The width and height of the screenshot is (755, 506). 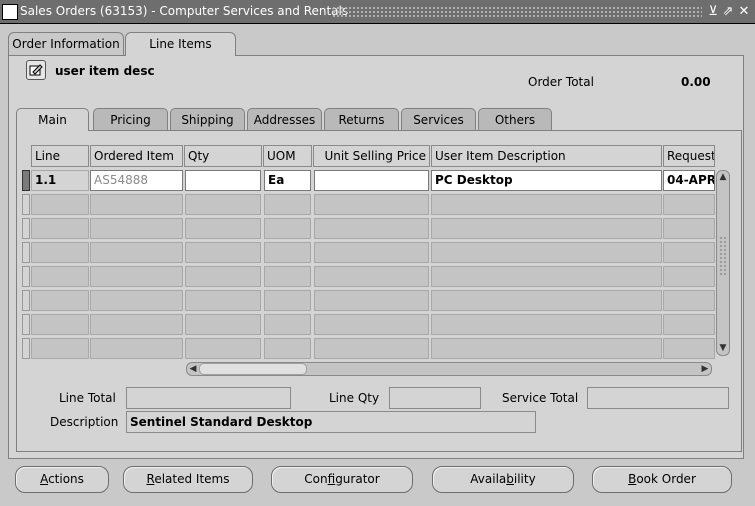 What do you see at coordinates (435, 398) in the screenshot?
I see `line-qty-field` at bounding box center [435, 398].